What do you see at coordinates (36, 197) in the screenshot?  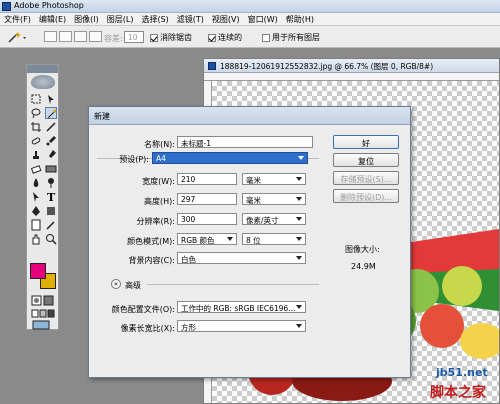 I see `path-selection-icon` at bounding box center [36, 197].